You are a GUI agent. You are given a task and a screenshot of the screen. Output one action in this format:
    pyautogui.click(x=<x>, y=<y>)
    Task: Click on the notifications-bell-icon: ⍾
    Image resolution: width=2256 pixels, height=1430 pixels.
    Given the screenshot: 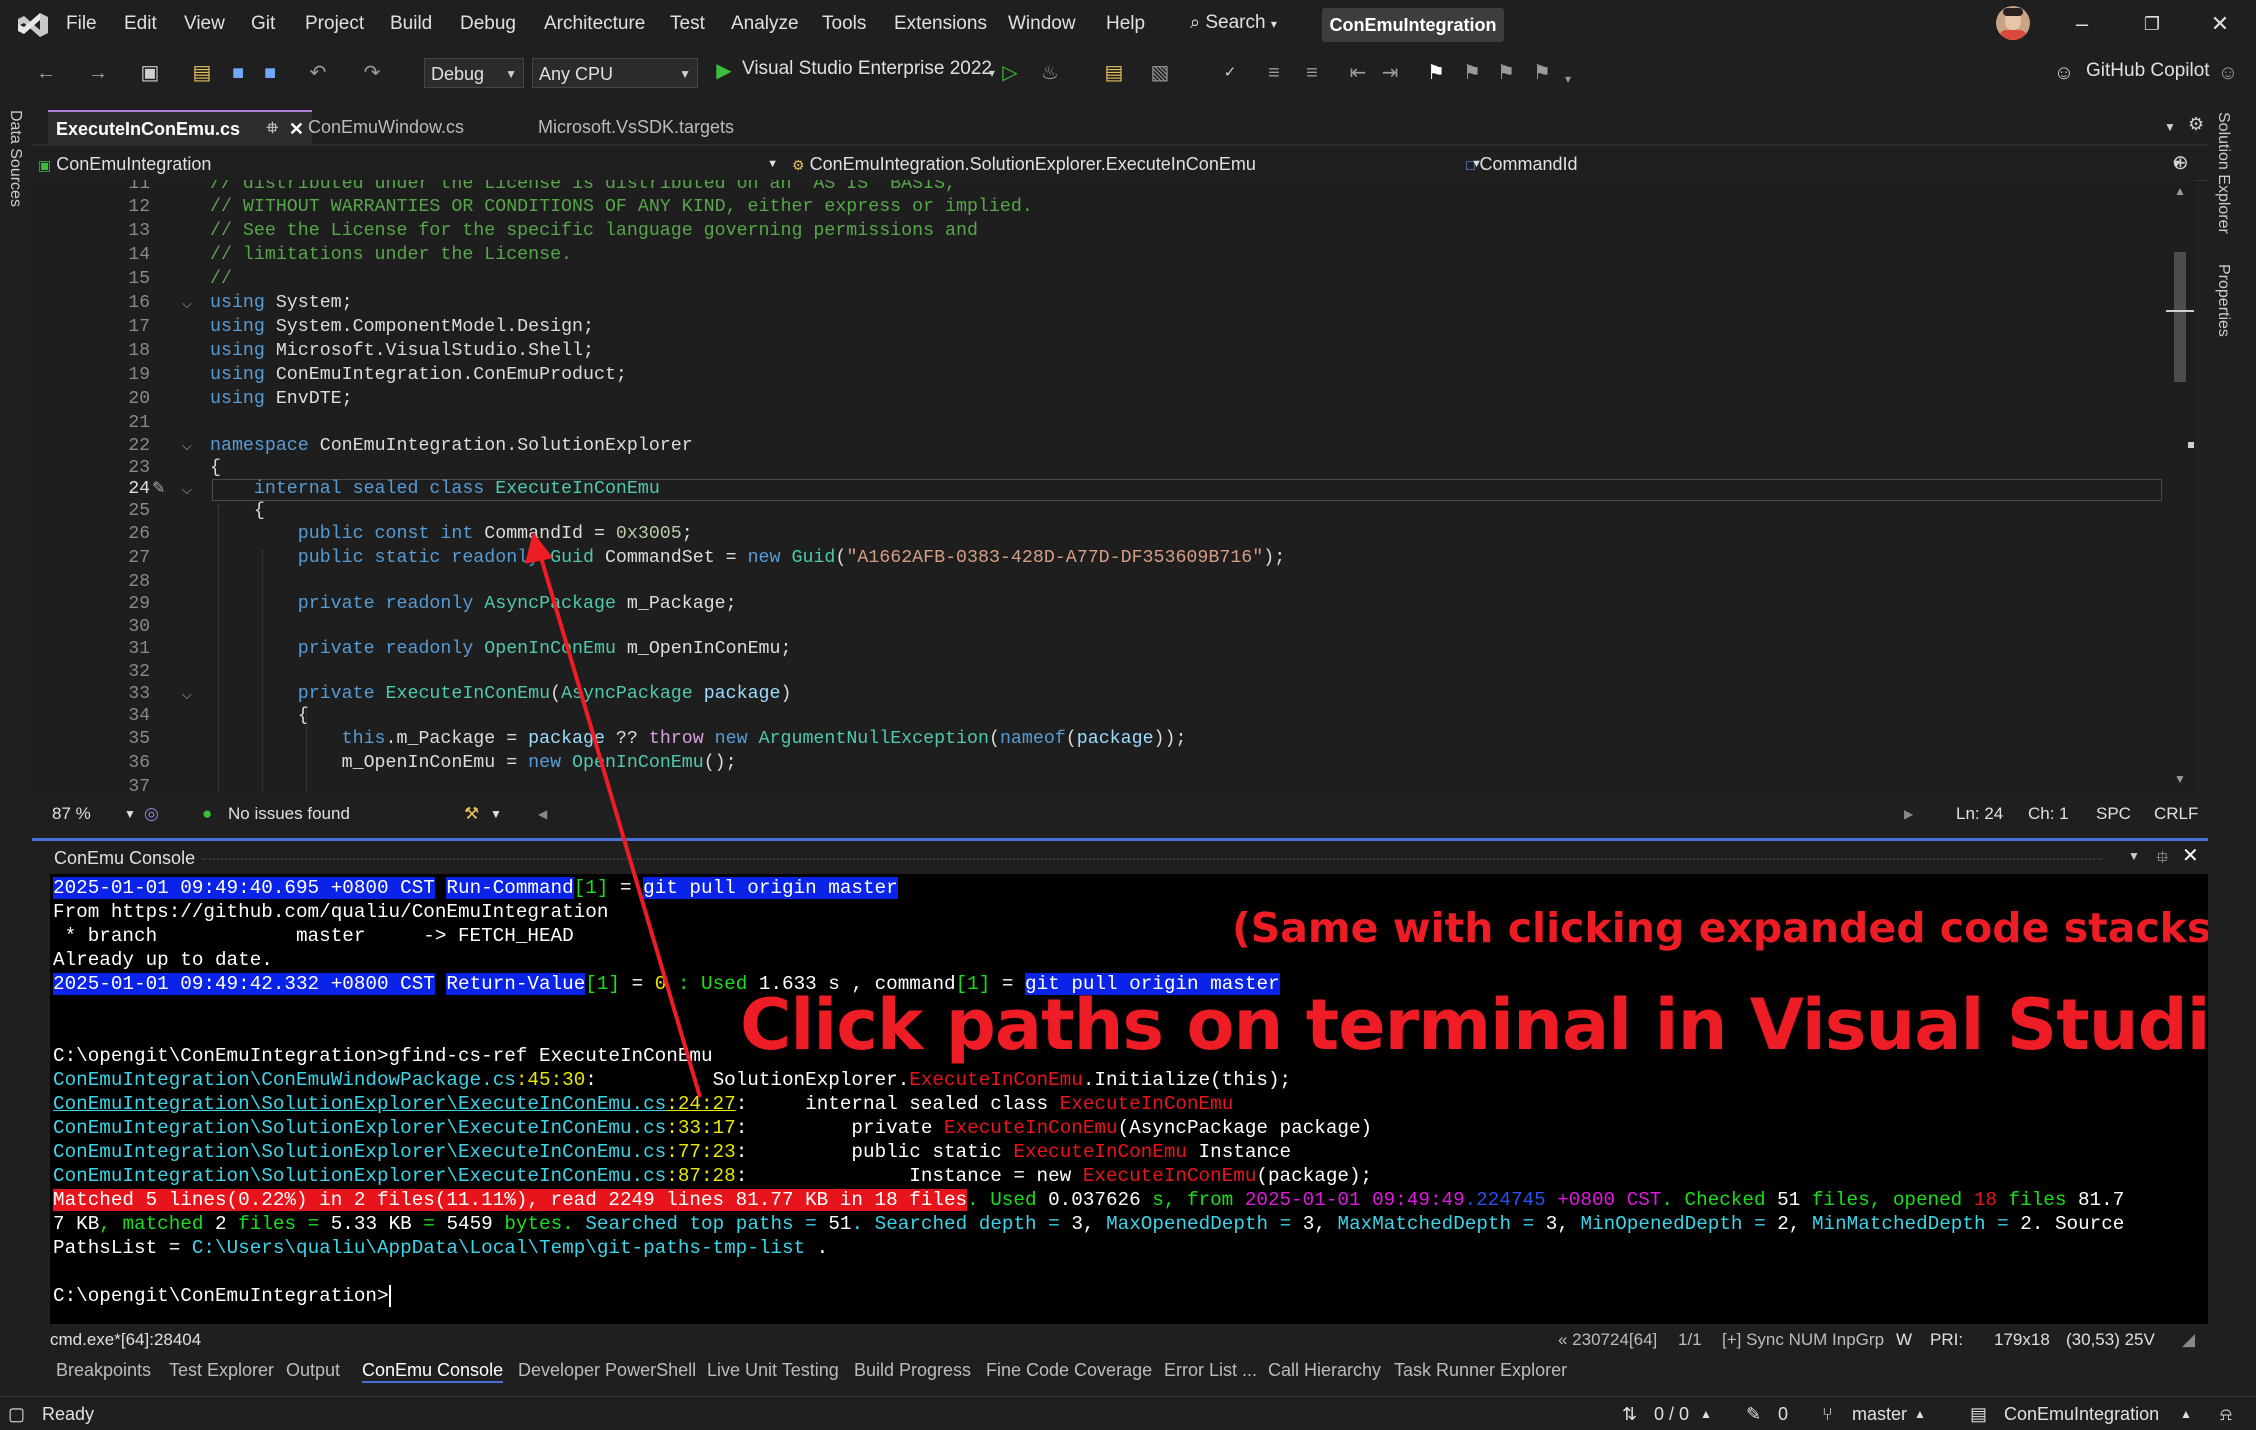 What is the action you would take?
    pyautogui.click(x=2226, y=1414)
    